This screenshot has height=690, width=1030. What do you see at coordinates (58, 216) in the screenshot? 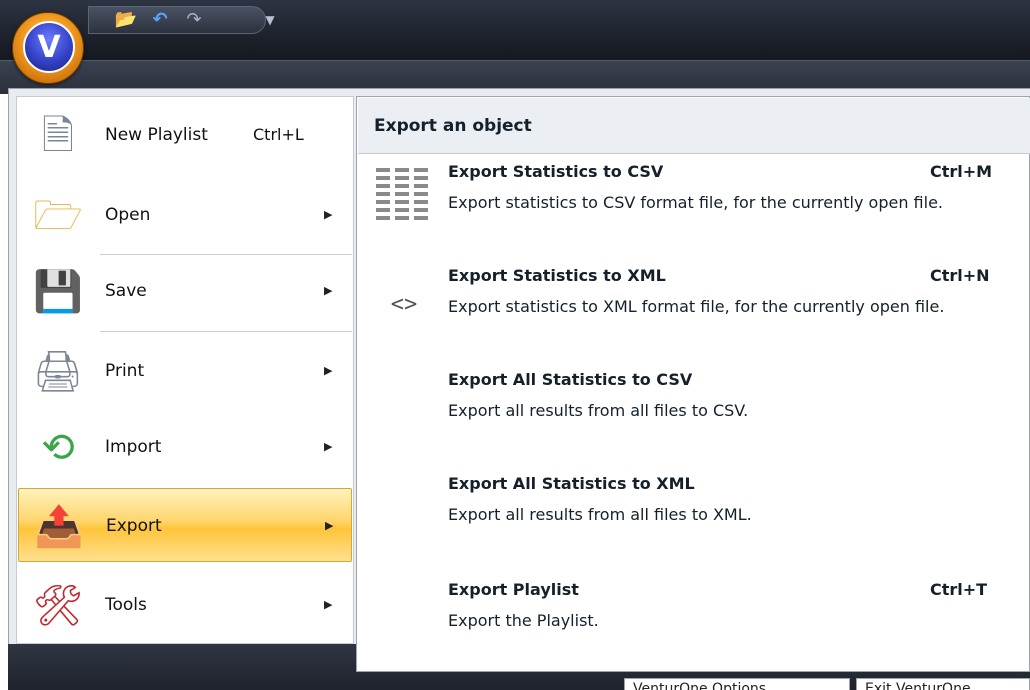
I see `folder-icon: 🗁` at bounding box center [58, 216].